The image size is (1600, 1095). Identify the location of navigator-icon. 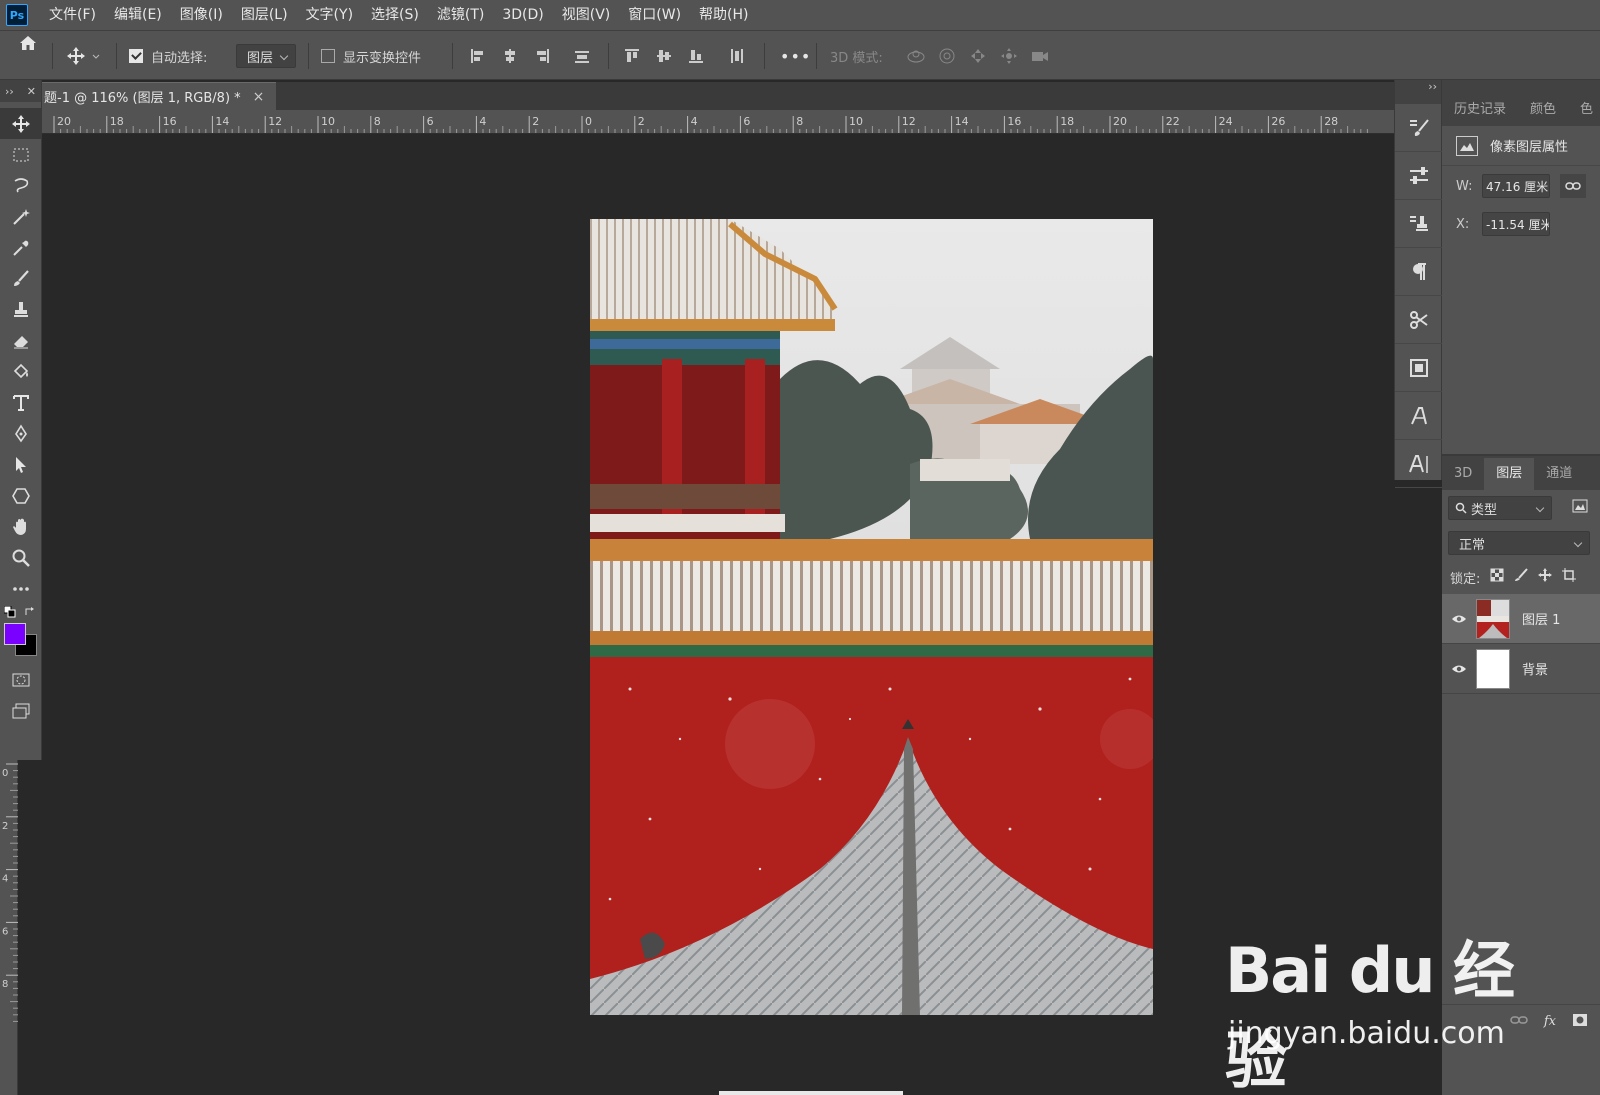
(1419, 368).